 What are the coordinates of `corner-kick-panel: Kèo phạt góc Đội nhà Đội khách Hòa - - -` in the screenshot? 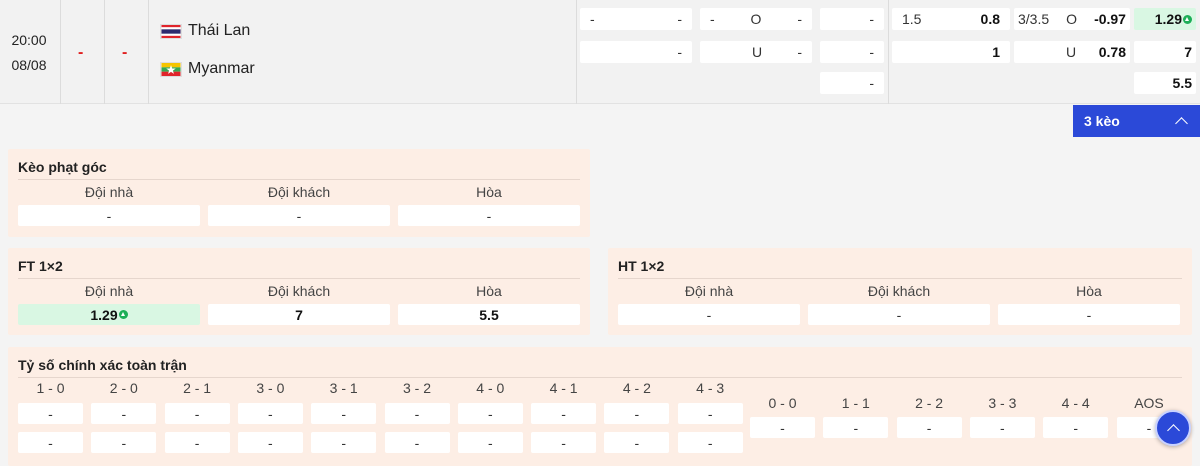 It's located at (299, 193).